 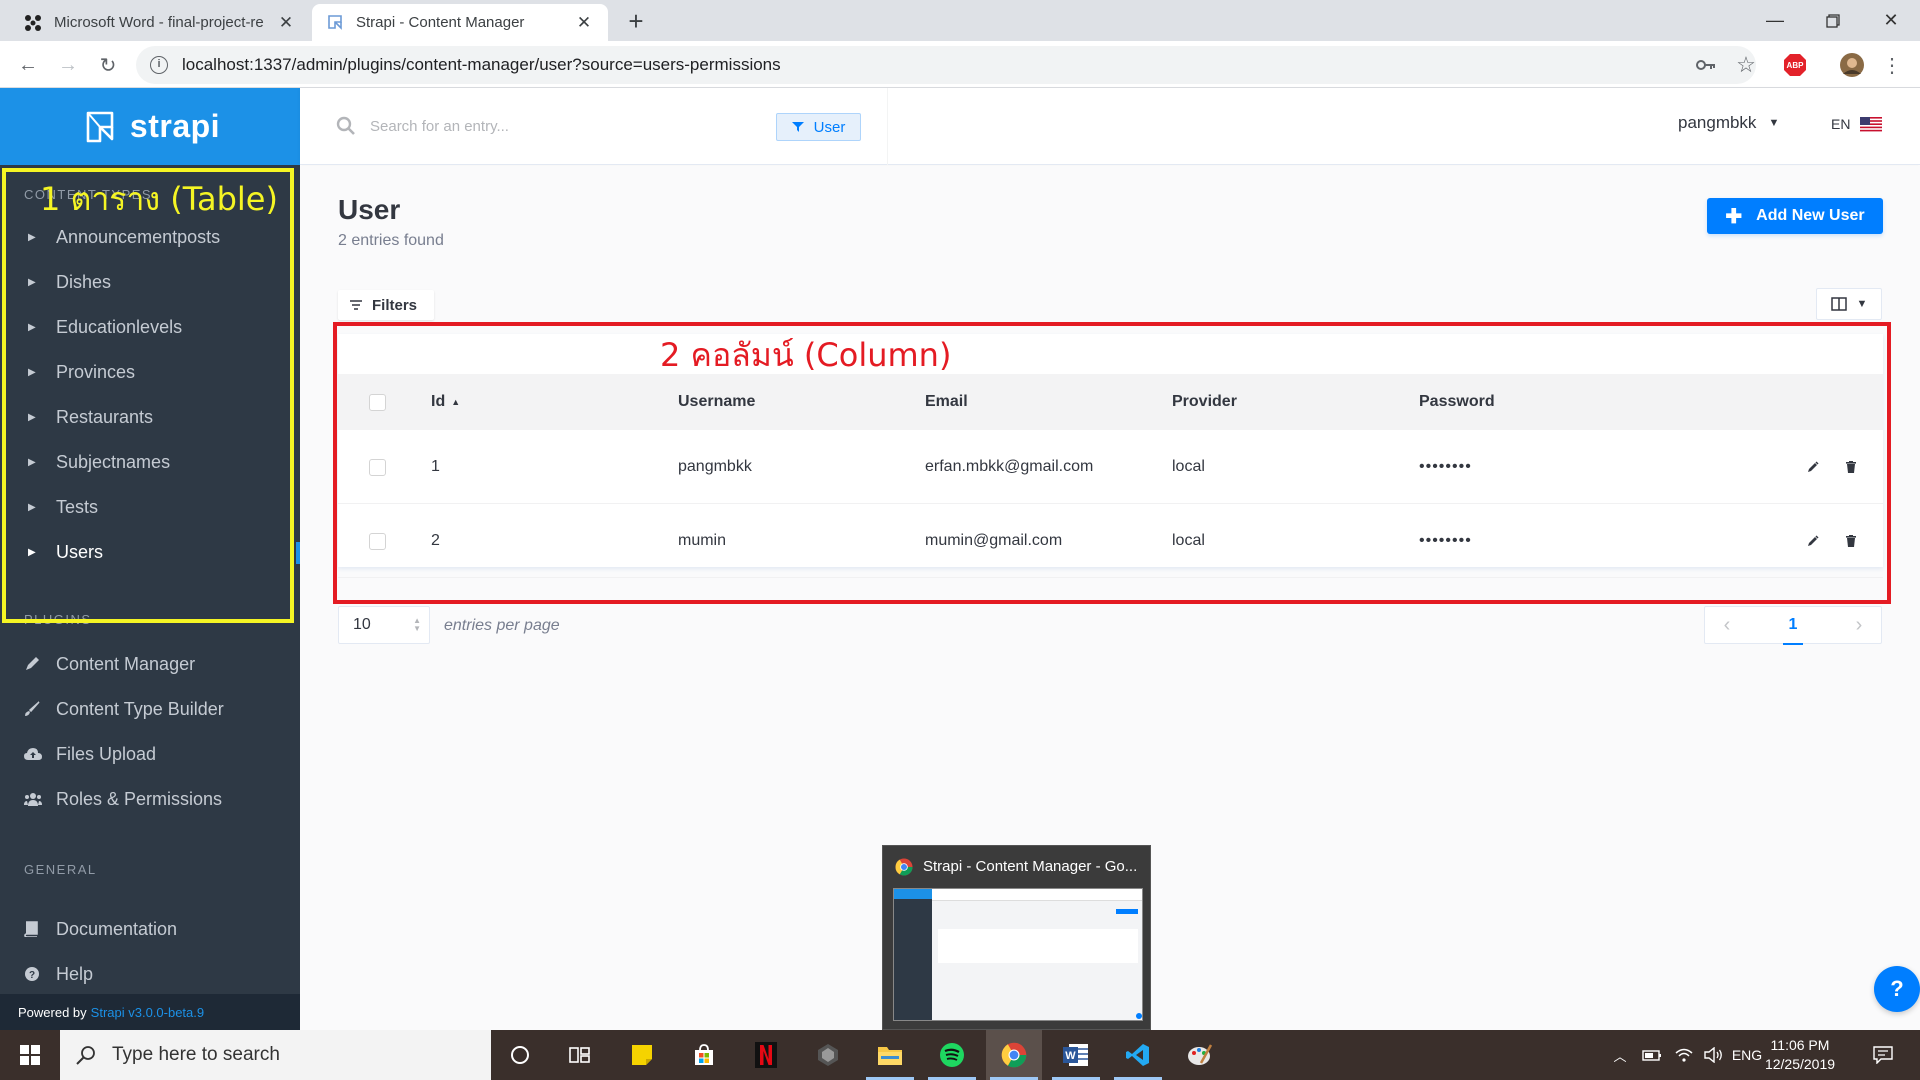 I want to click on filter-icon, so click(x=797, y=127).